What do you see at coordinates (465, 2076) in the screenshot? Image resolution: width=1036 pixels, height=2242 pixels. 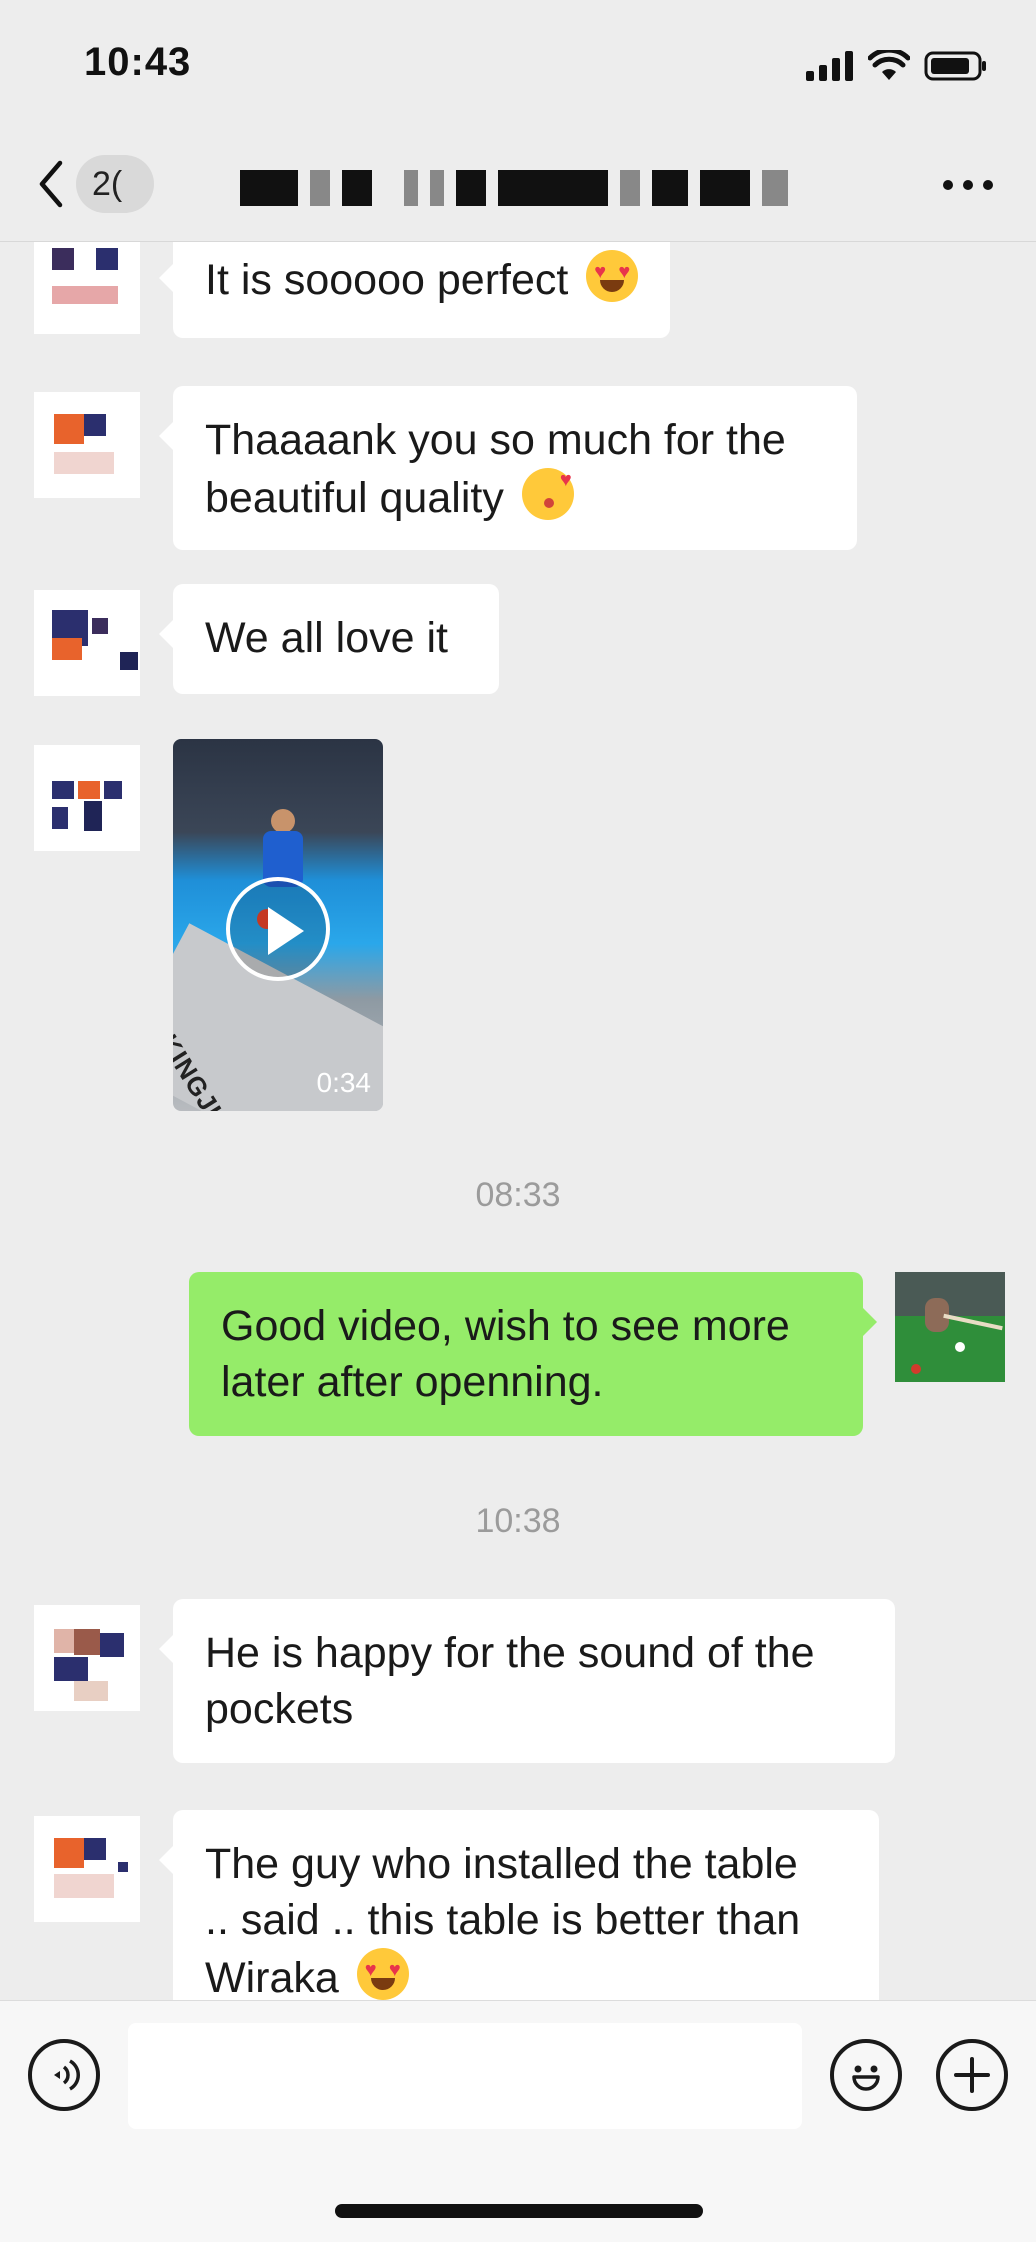 I see `message-input` at bounding box center [465, 2076].